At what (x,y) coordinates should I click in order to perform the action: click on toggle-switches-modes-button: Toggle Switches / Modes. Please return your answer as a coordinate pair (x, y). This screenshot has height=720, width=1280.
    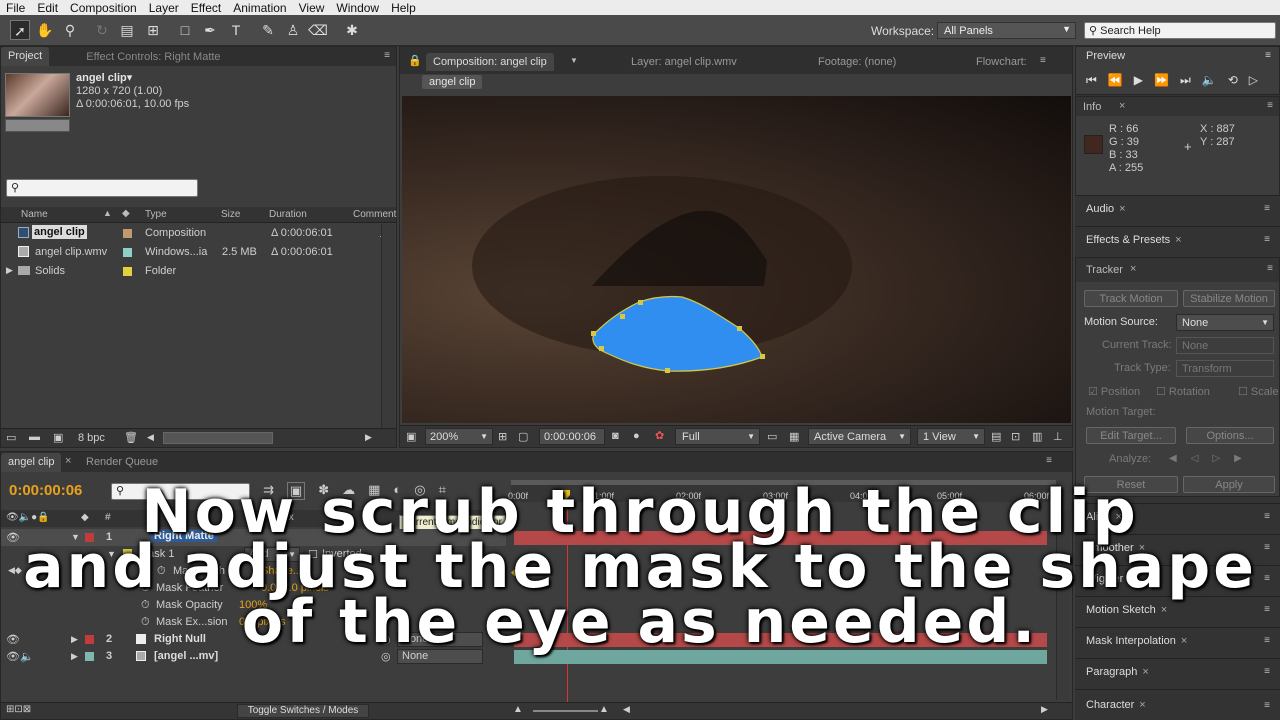
    Looking at the image, I should click on (303, 711).